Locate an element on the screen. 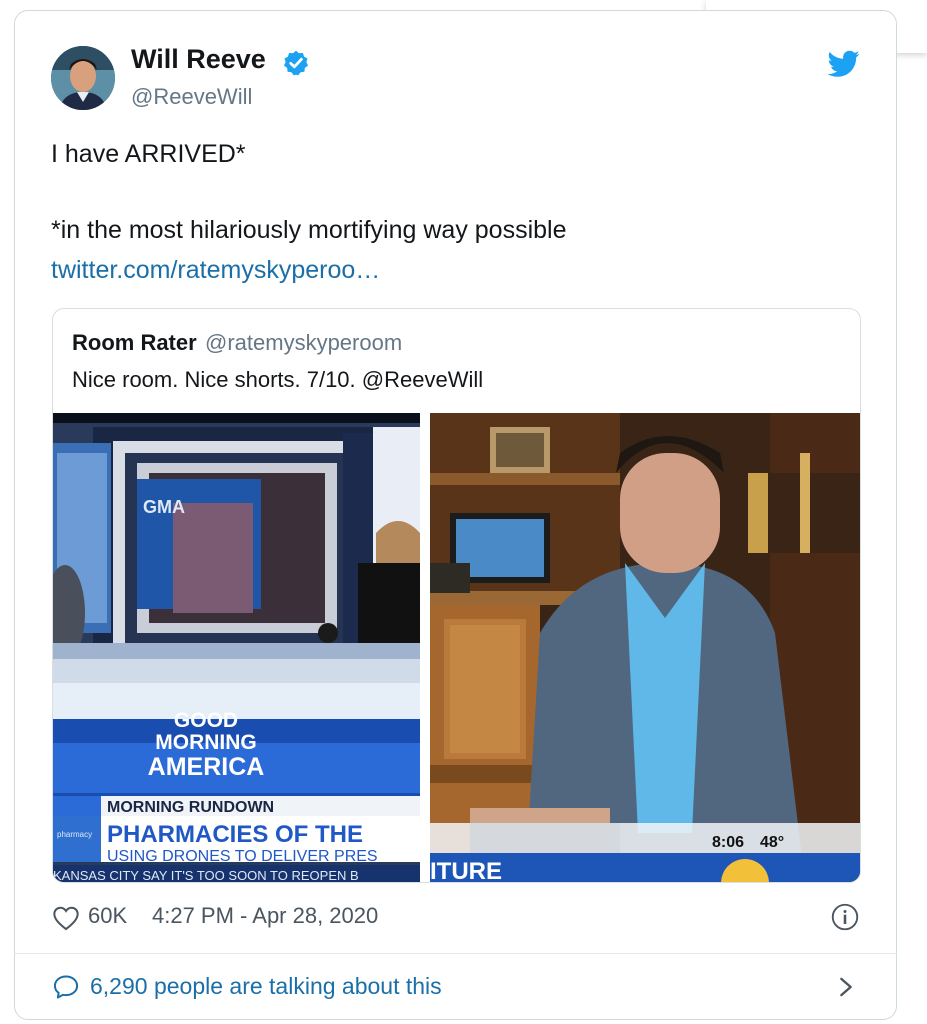 This screenshot has height=1024, width=927. comment-bubble-icon is located at coordinates (66, 987).